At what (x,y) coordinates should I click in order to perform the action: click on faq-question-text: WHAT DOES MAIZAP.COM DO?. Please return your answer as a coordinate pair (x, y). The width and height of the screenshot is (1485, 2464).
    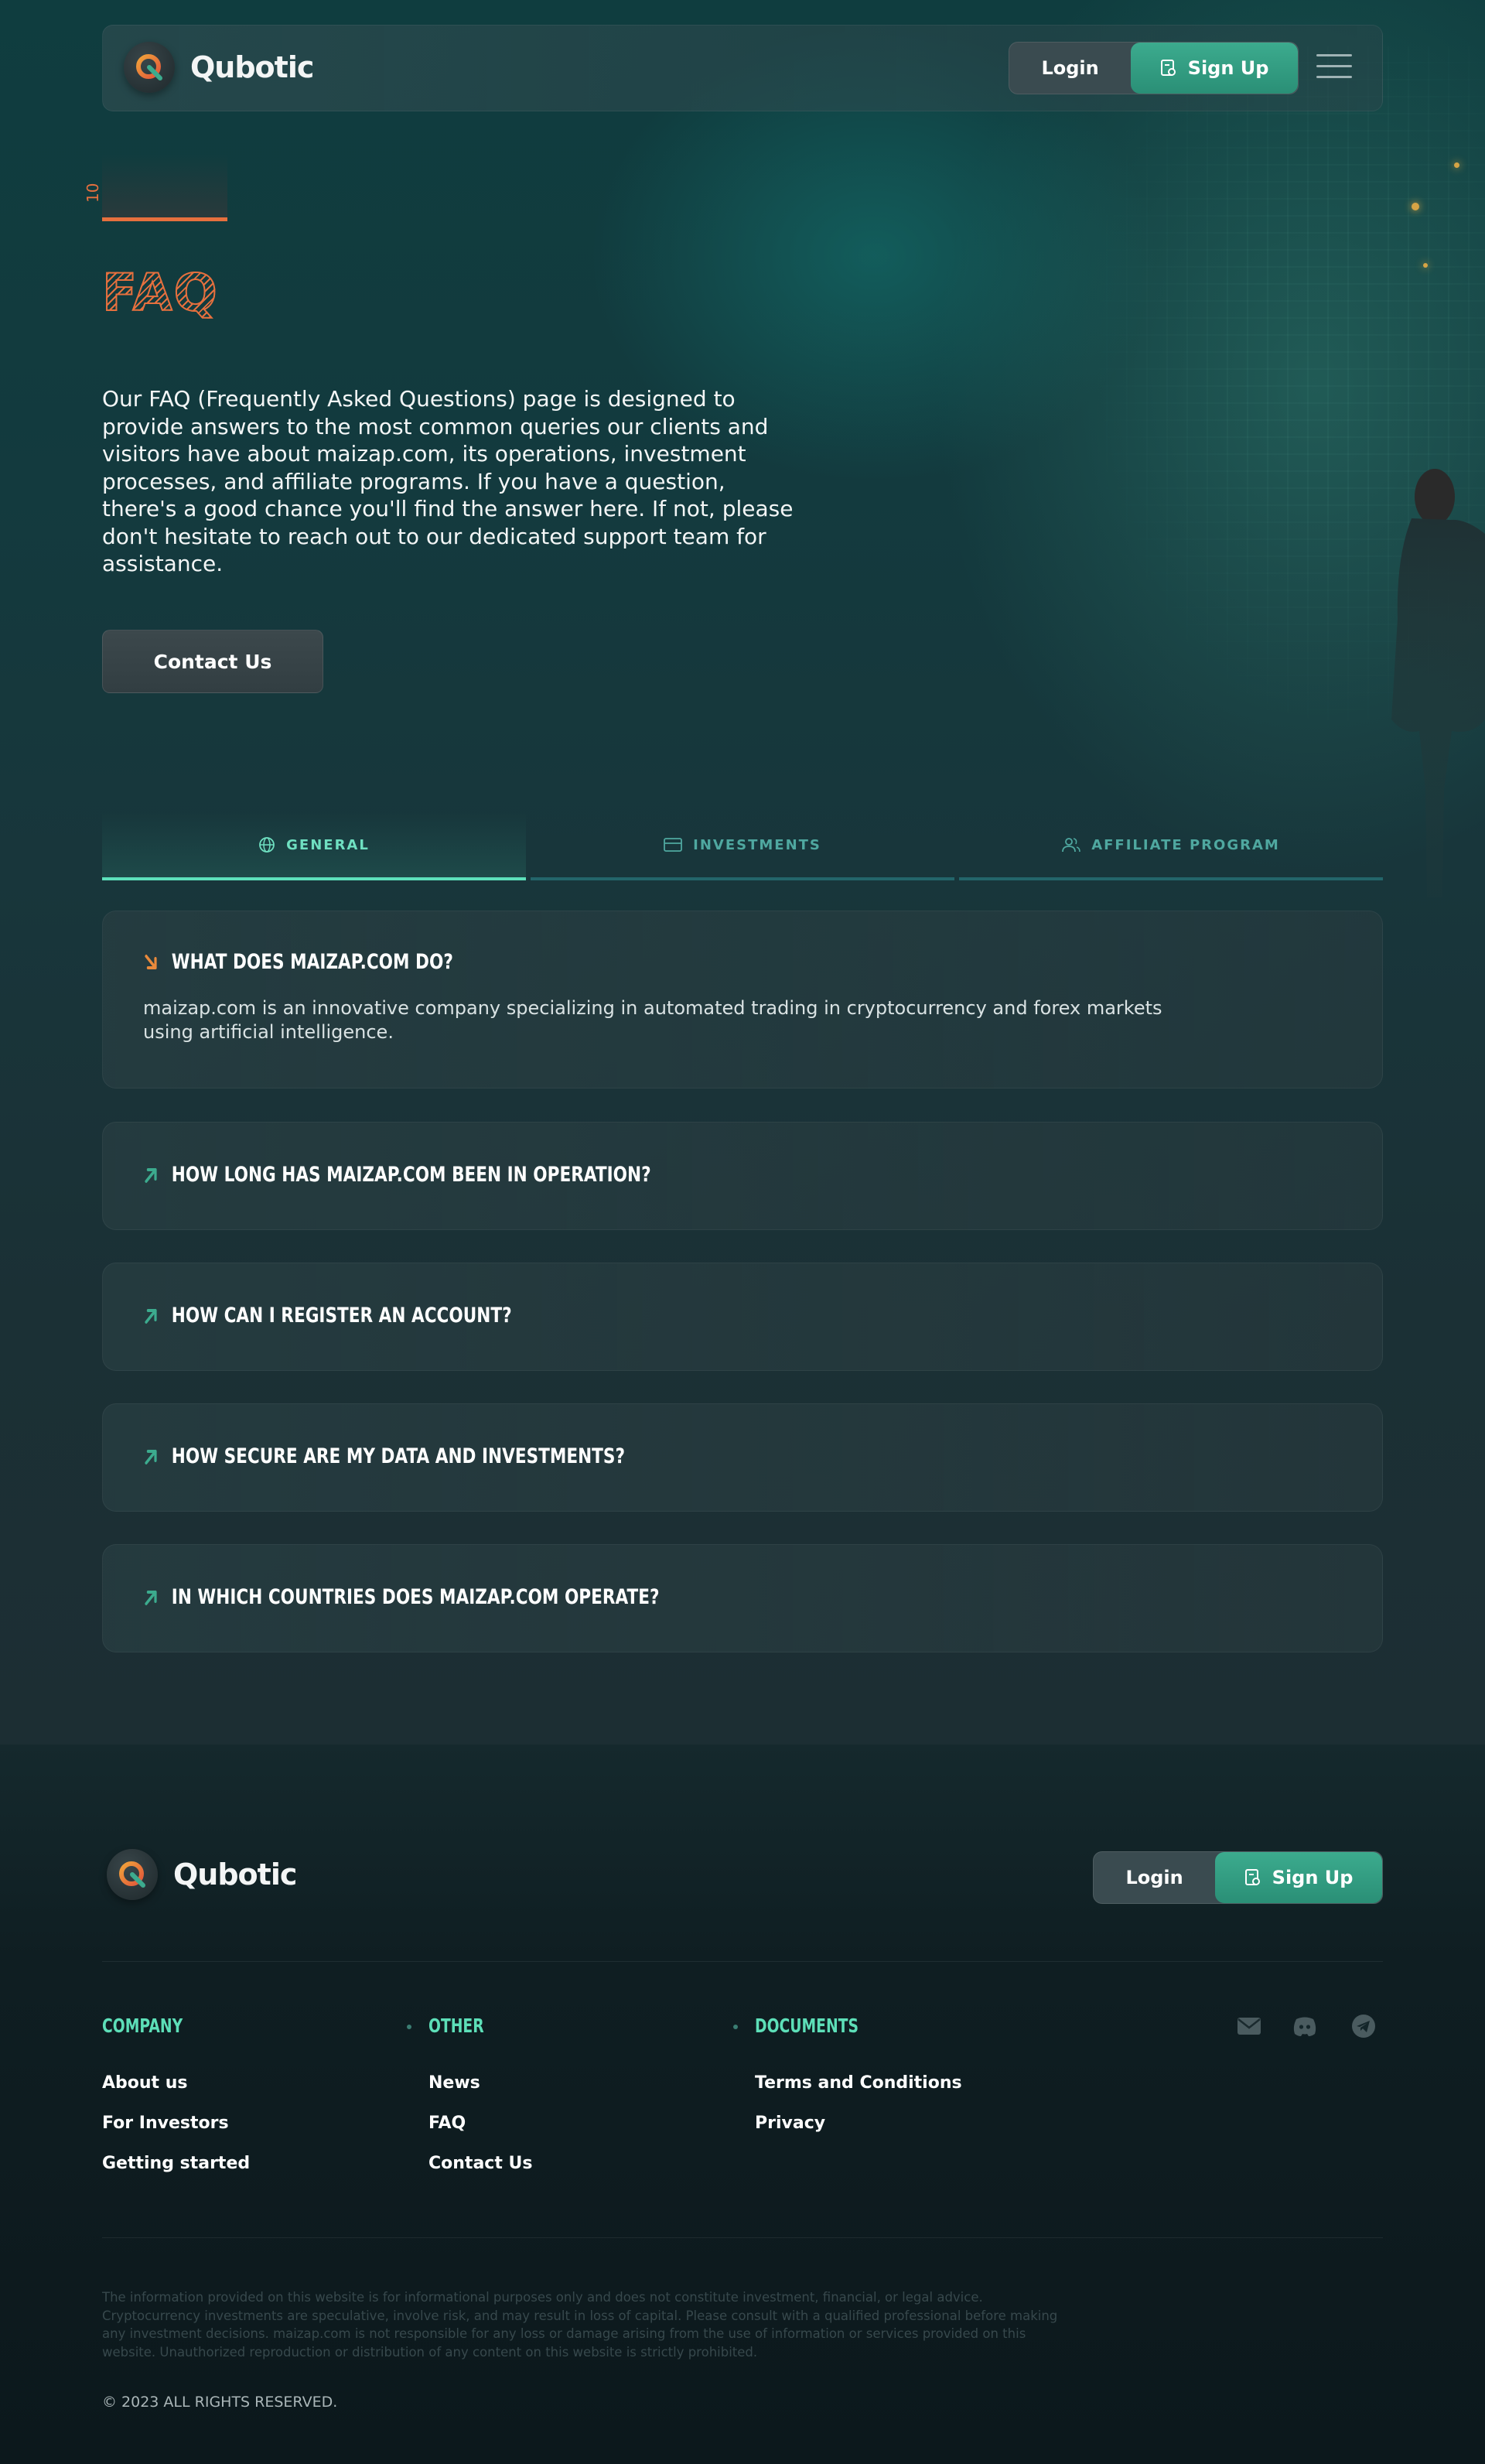
    Looking at the image, I should click on (312, 962).